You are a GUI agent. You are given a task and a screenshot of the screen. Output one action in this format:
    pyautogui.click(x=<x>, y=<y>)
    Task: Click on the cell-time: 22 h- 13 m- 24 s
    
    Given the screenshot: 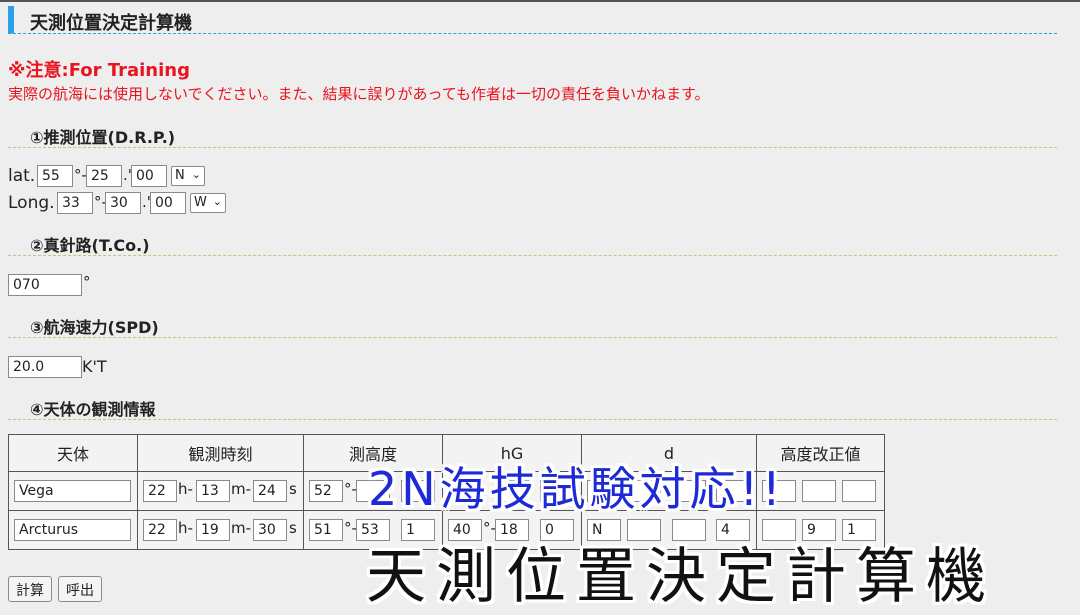 What is the action you would take?
    pyautogui.click(x=220, y=491)
    